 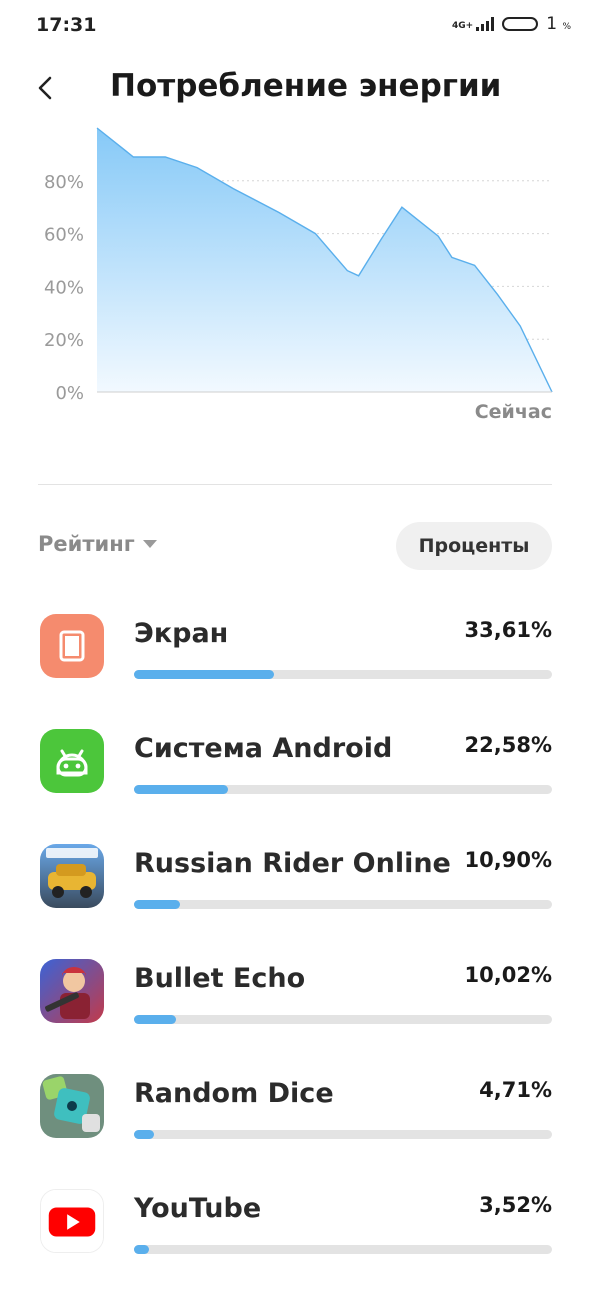 I want to click on signal-icon: 4G+, so click(x=473, y=24).